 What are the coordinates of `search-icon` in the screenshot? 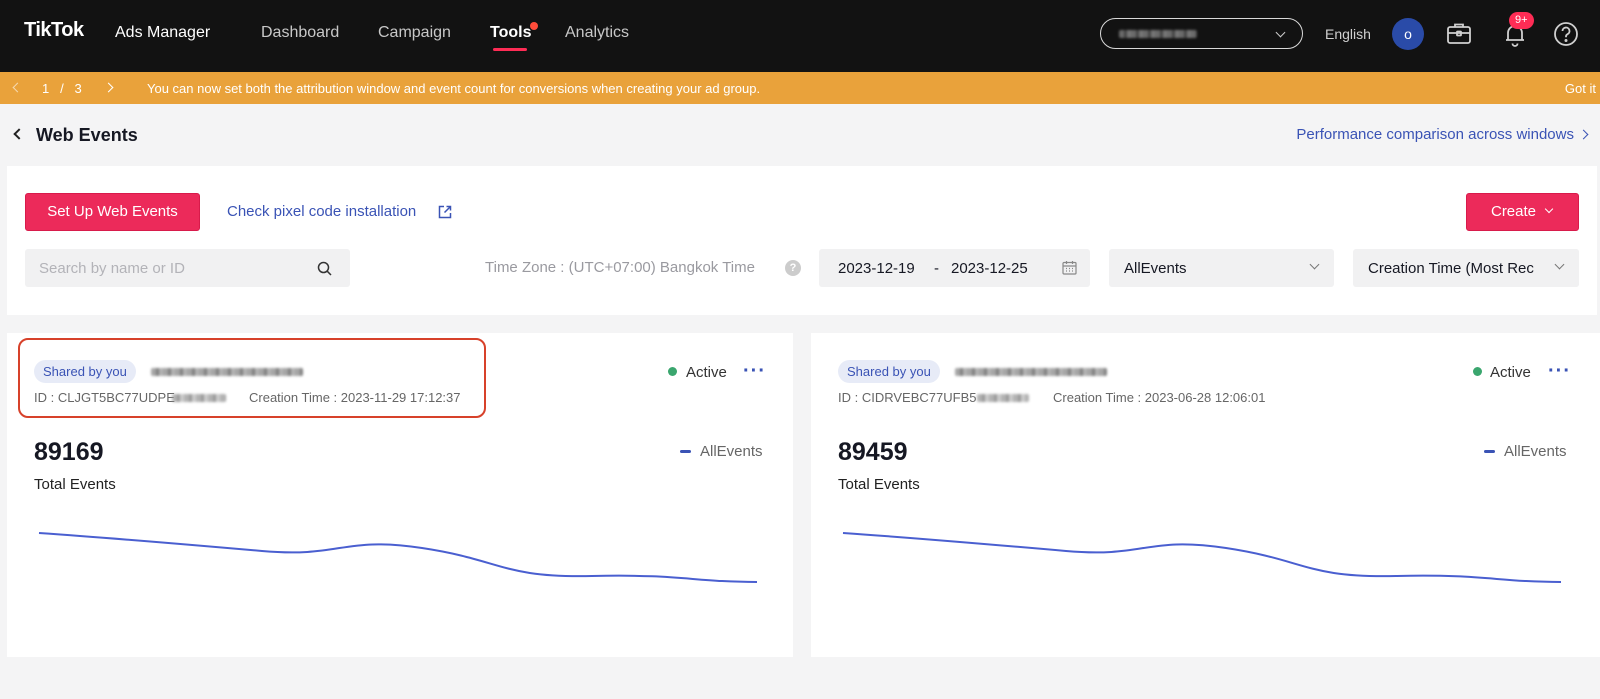 It's located at (324, 268).